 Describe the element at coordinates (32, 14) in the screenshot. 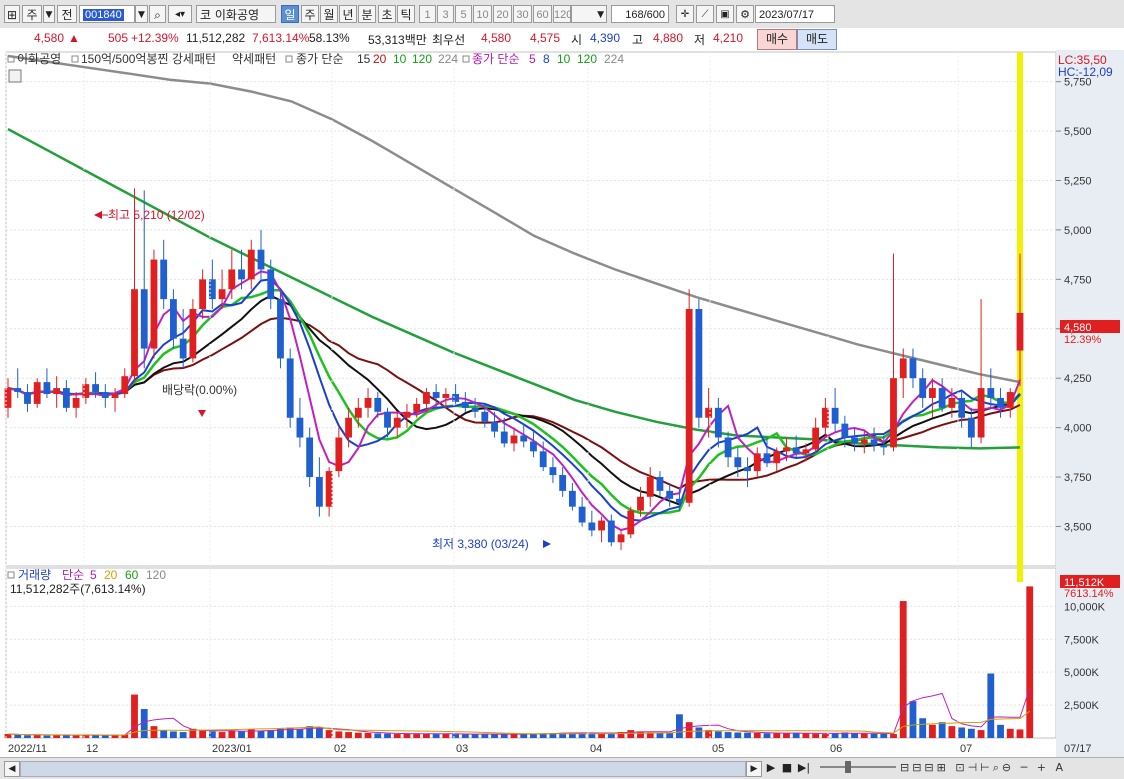

I see `mode-select: 주` at that location.